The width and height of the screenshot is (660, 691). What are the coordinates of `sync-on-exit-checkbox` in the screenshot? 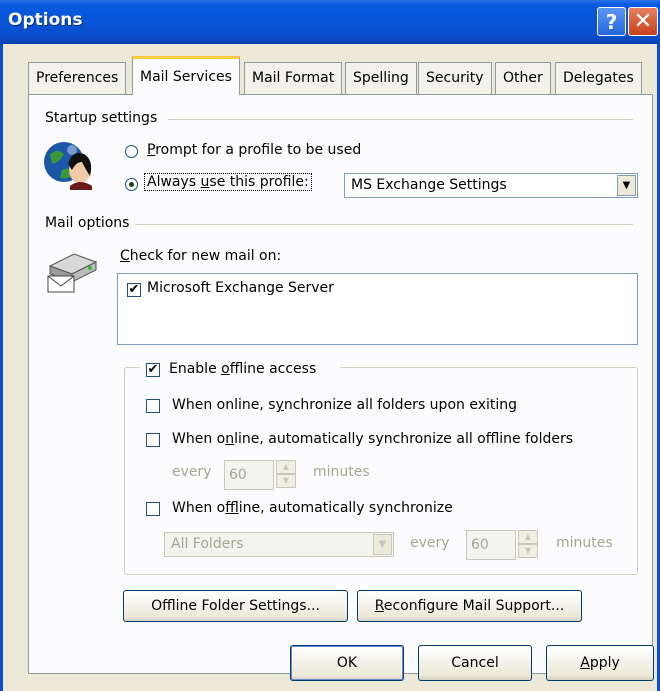 It's located at (153, 406).